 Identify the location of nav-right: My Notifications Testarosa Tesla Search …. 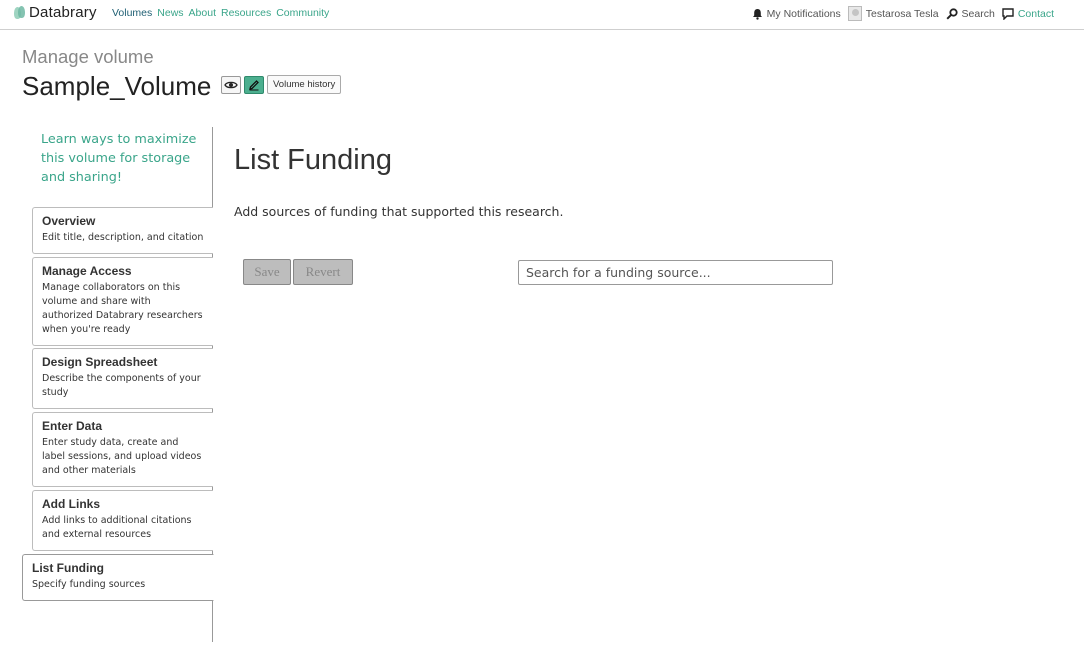
(903, 13).